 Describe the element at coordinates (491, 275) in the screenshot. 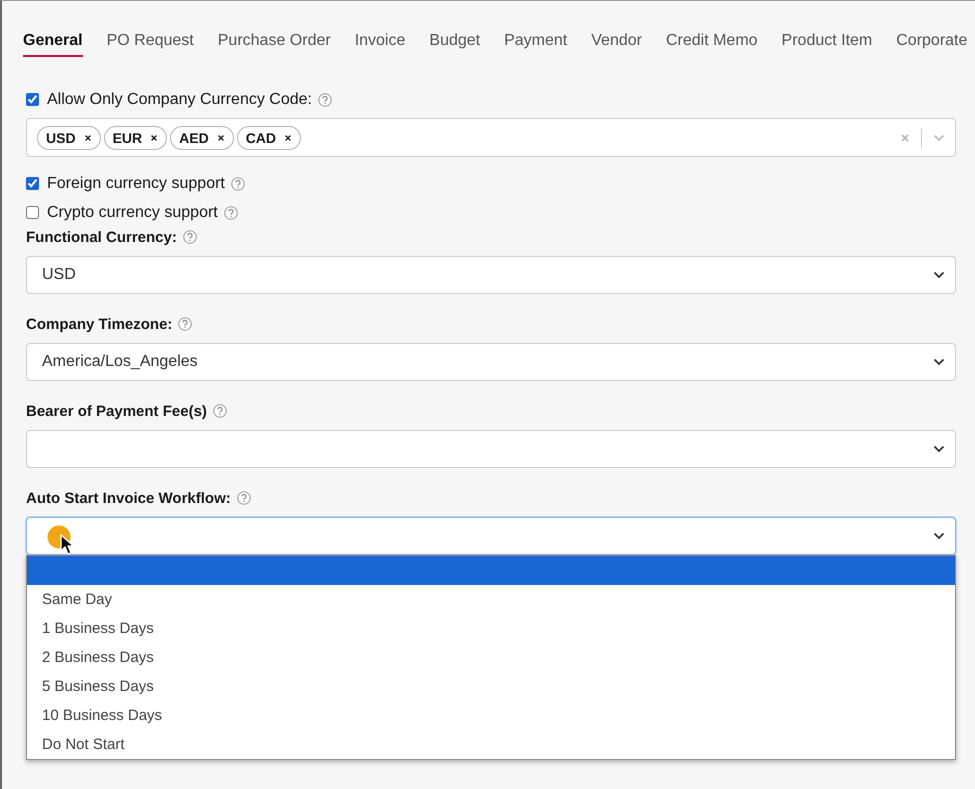

I see `select-field: USD` at that location.